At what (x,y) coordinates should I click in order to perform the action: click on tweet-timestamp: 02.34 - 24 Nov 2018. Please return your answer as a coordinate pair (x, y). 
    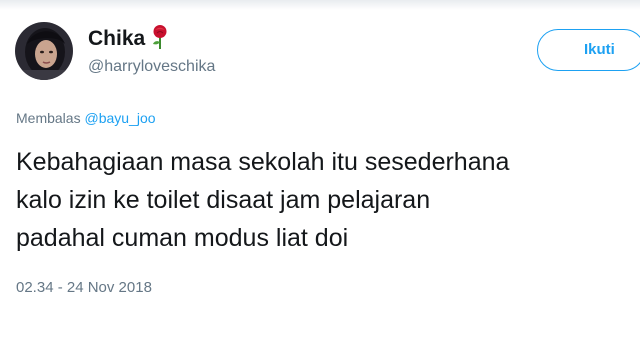
    Looking at the image, I should click on (84, 287).